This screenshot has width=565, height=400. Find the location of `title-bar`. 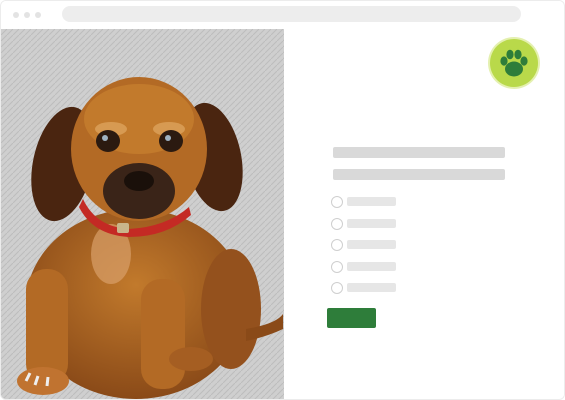

title-bar is located at coordinates (282, 15).